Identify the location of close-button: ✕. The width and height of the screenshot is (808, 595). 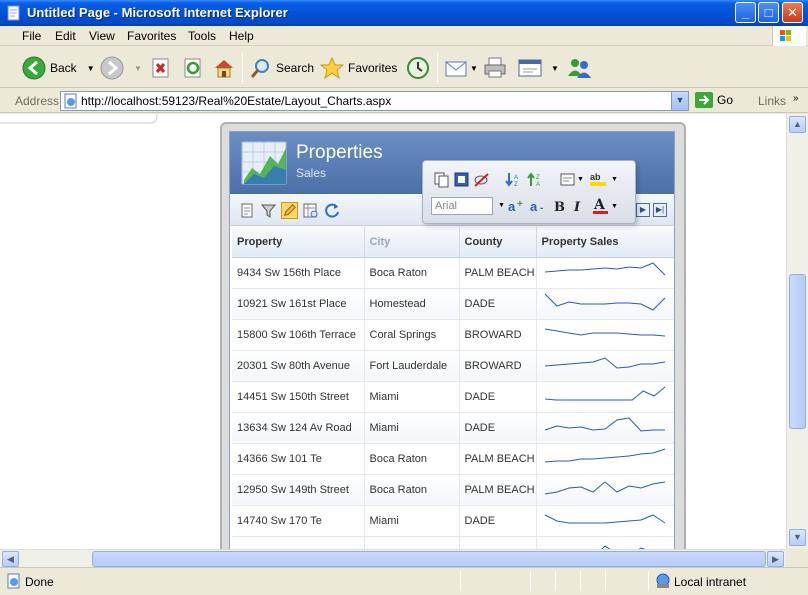
(792, 12).